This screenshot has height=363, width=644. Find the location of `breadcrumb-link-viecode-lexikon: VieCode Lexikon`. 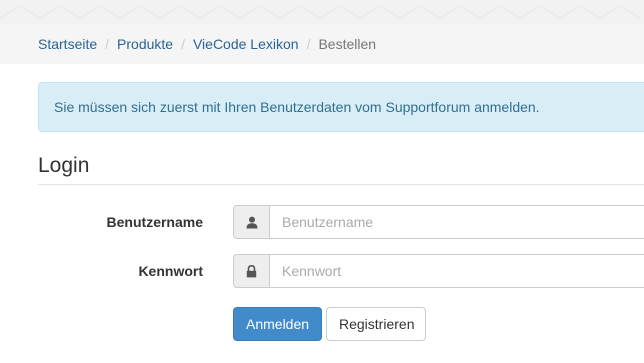

breadcrumb-link-viecode-lexikon: VieCode Lexikon is located at coordinates (246, 44).